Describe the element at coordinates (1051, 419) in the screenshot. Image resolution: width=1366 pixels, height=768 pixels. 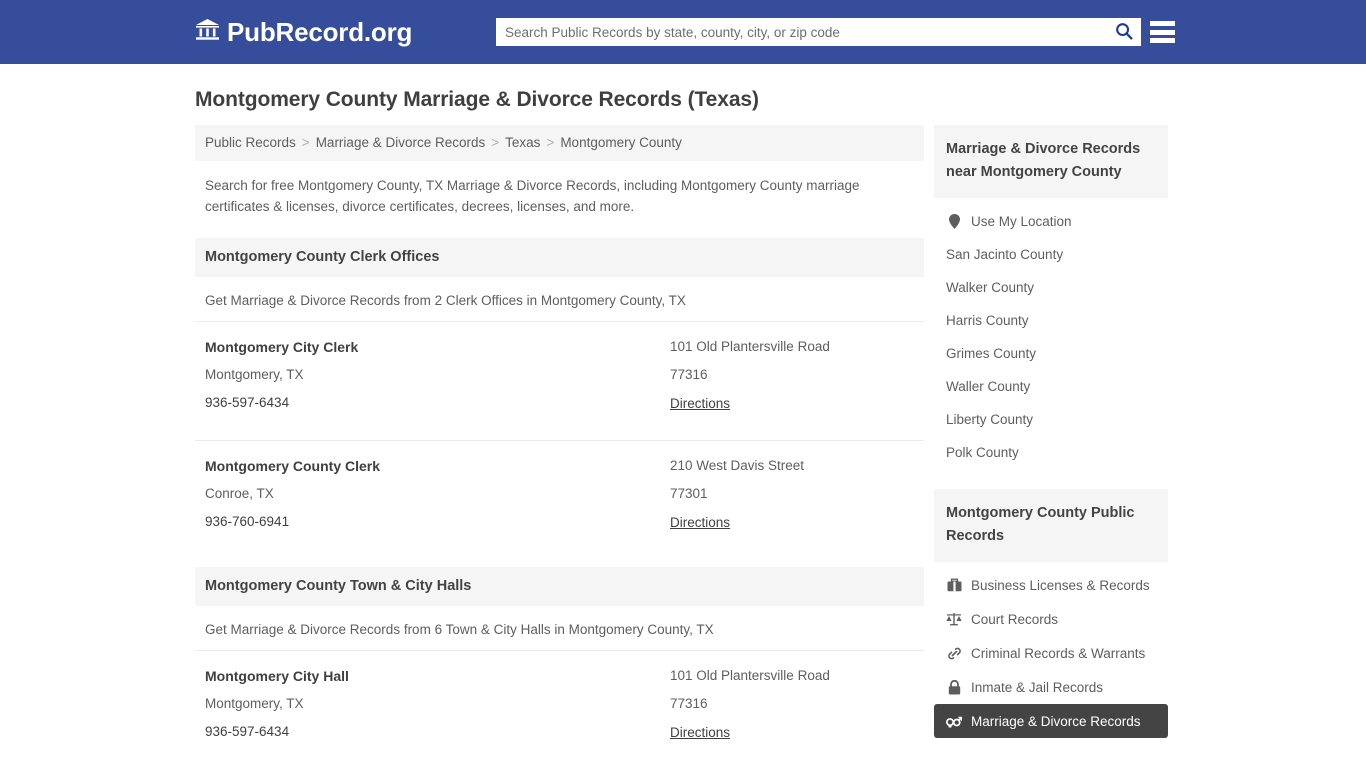
I see `sidebar-item-liberty-county: Liberty County` at that location.